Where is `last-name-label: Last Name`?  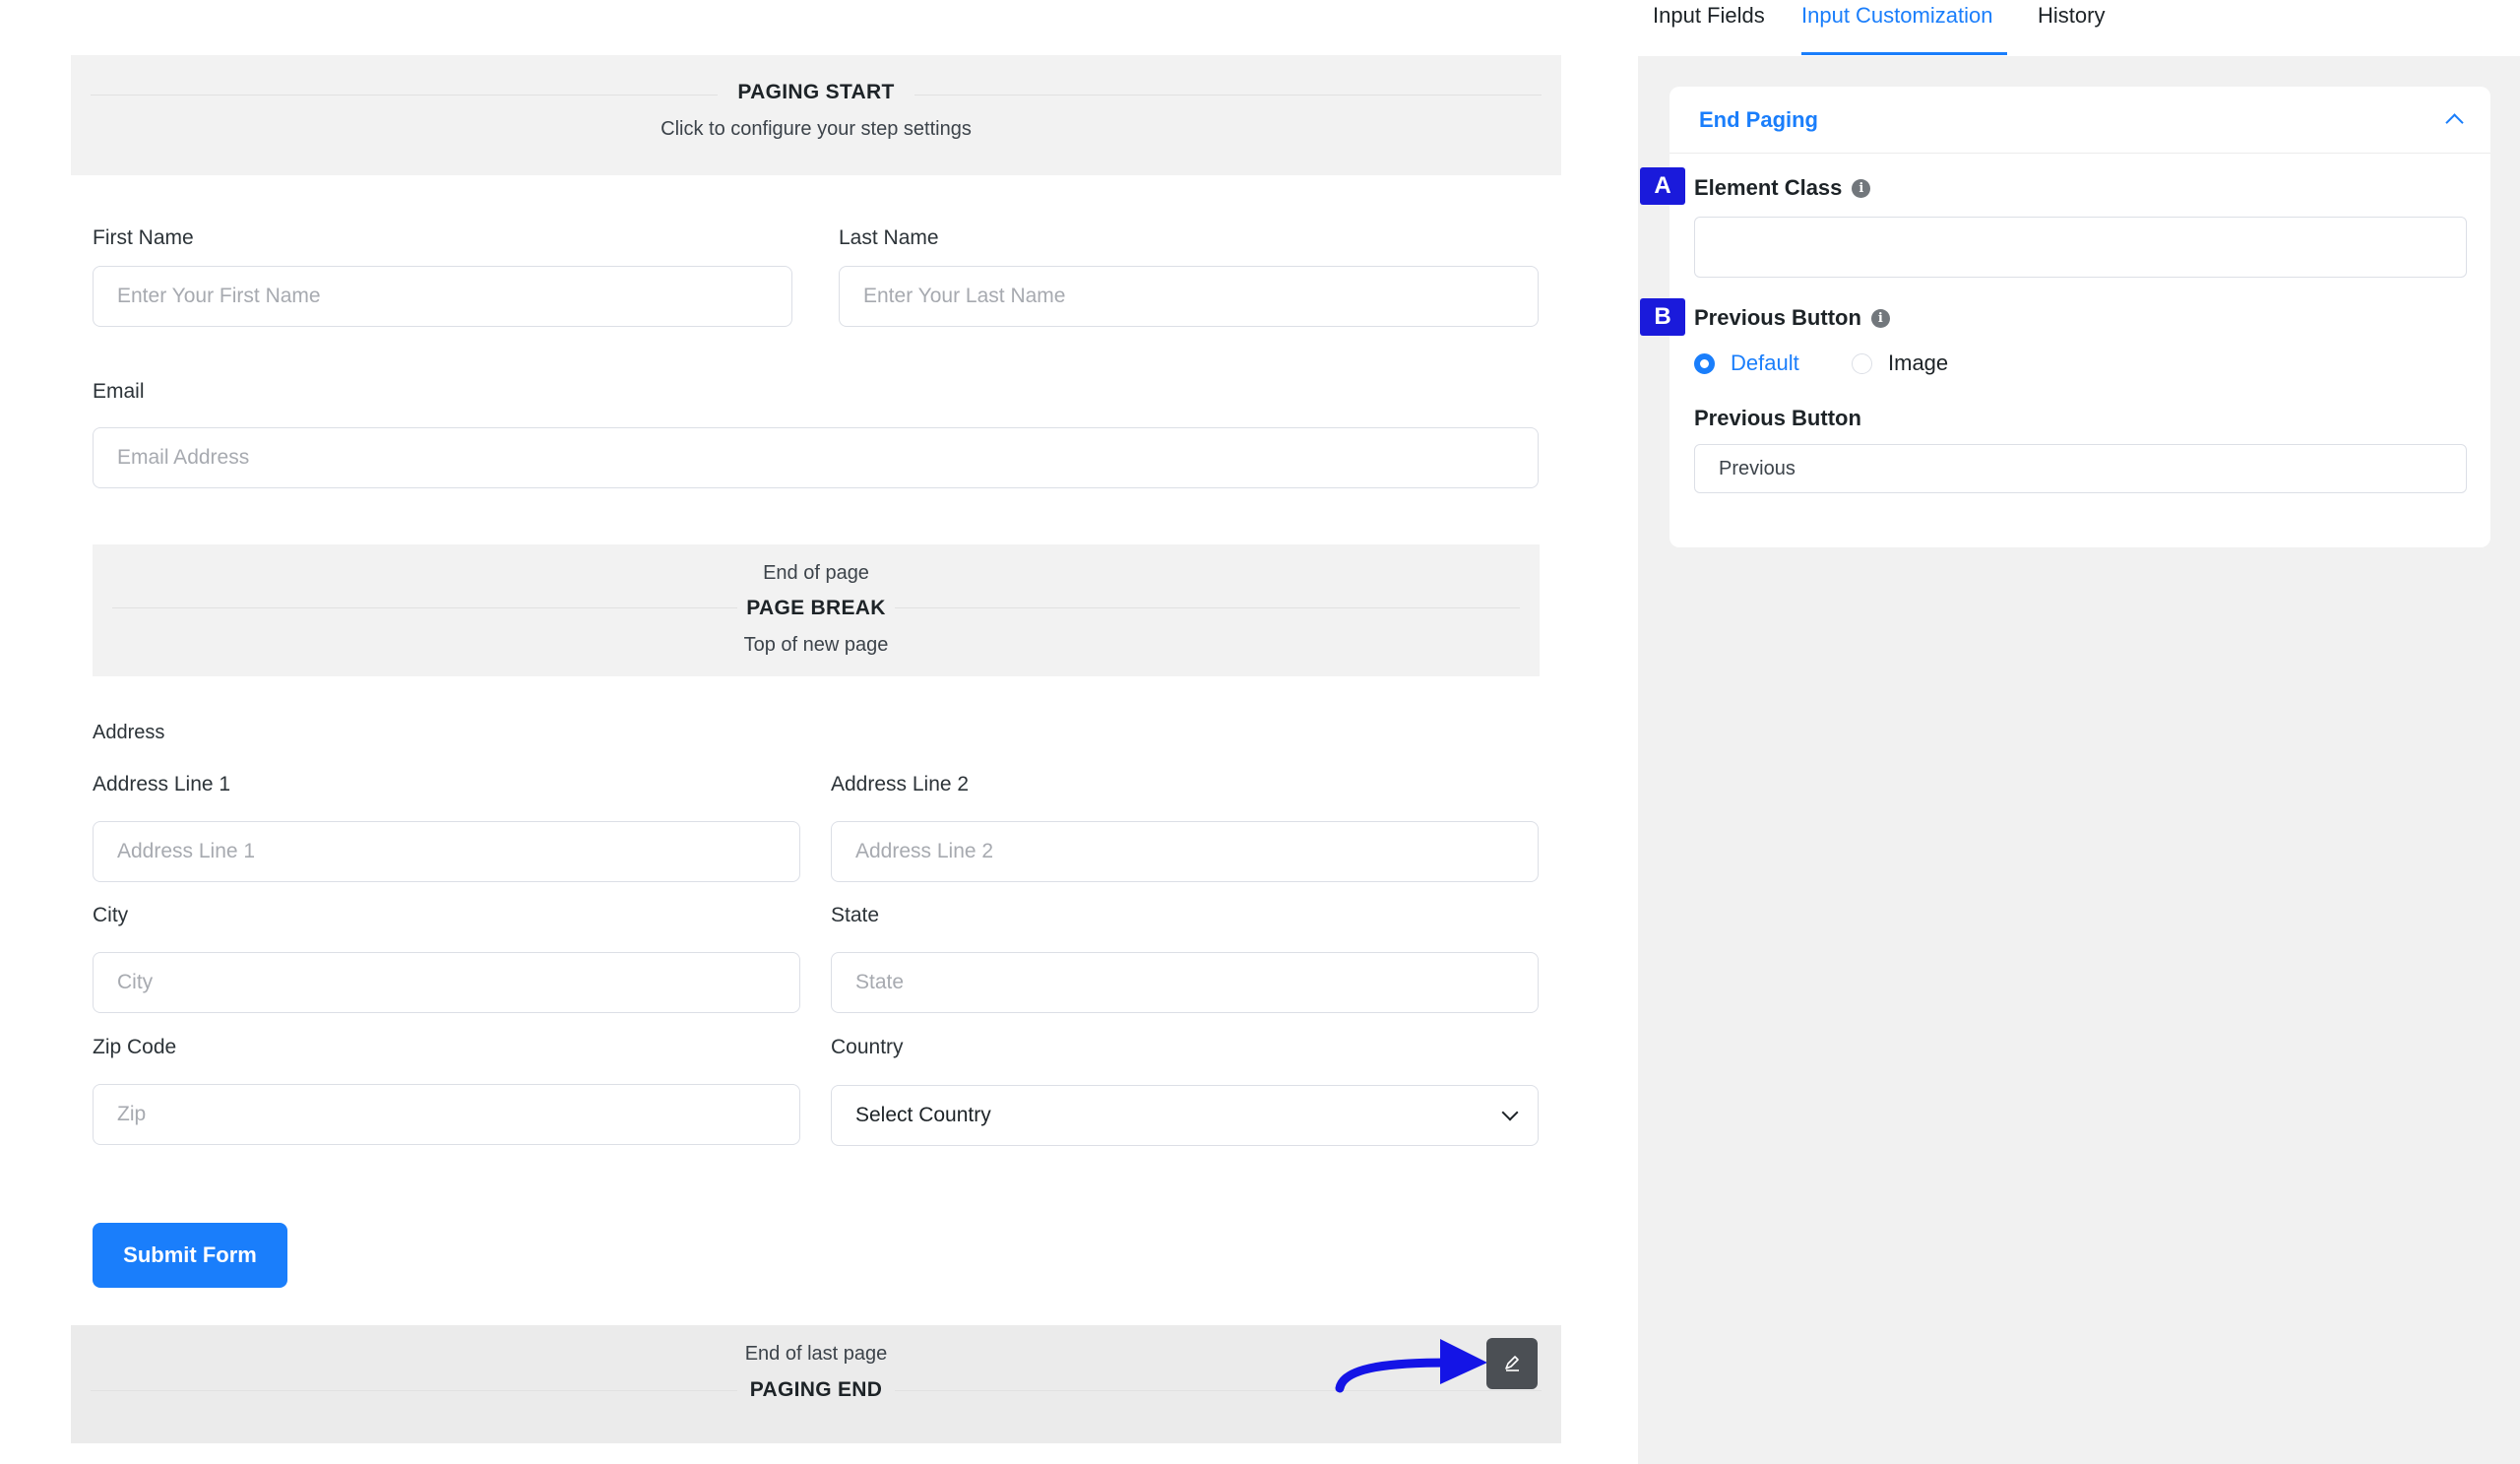 last-name-label: Last Name is located at coordinates (889, 238).